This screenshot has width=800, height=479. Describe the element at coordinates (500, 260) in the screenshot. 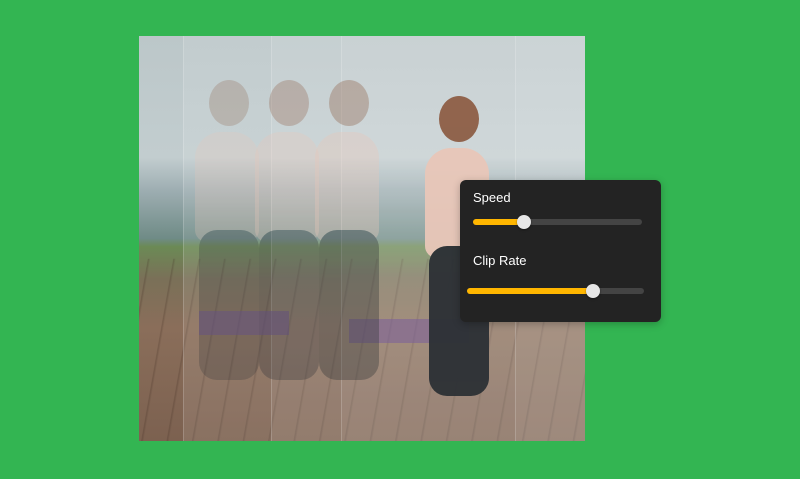

I see `clip-rate-label: Clip Rate` at that location.